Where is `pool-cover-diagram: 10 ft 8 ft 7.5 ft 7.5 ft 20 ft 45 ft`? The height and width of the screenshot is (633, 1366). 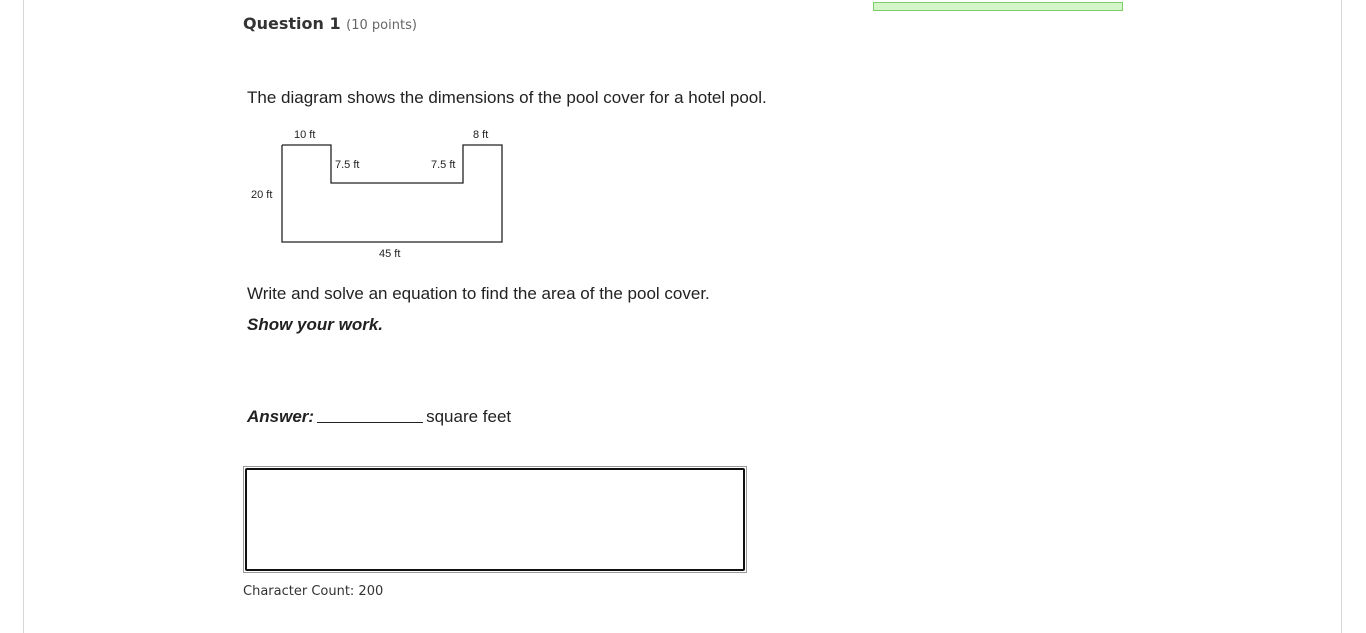
pool-cover-diagram: 10 ft 8 ft 7.5 ft 7.5 ft 20 ft 45 ft is located at coordinates (377, 194).